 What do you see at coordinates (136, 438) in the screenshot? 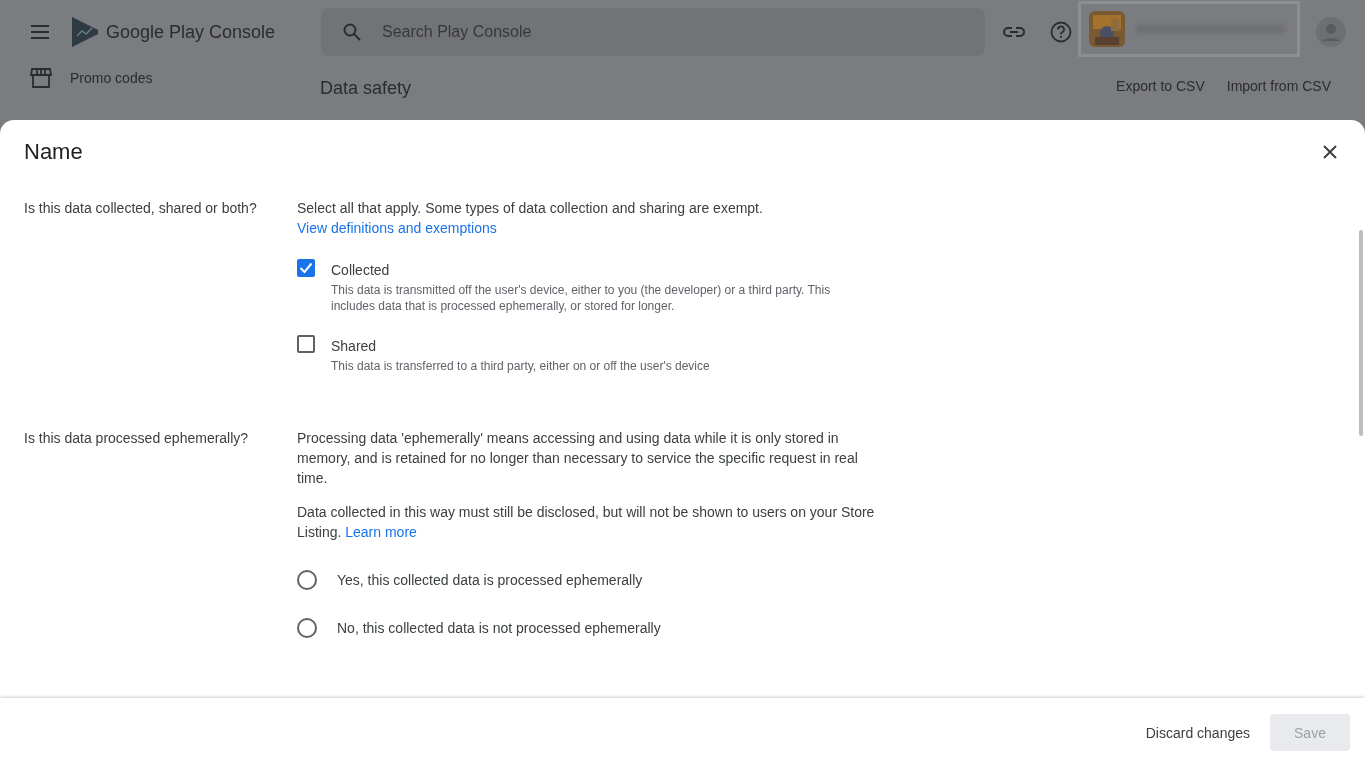
I see `question-label: Is this data processed ephemerally?` at bounding box center [136, 438].